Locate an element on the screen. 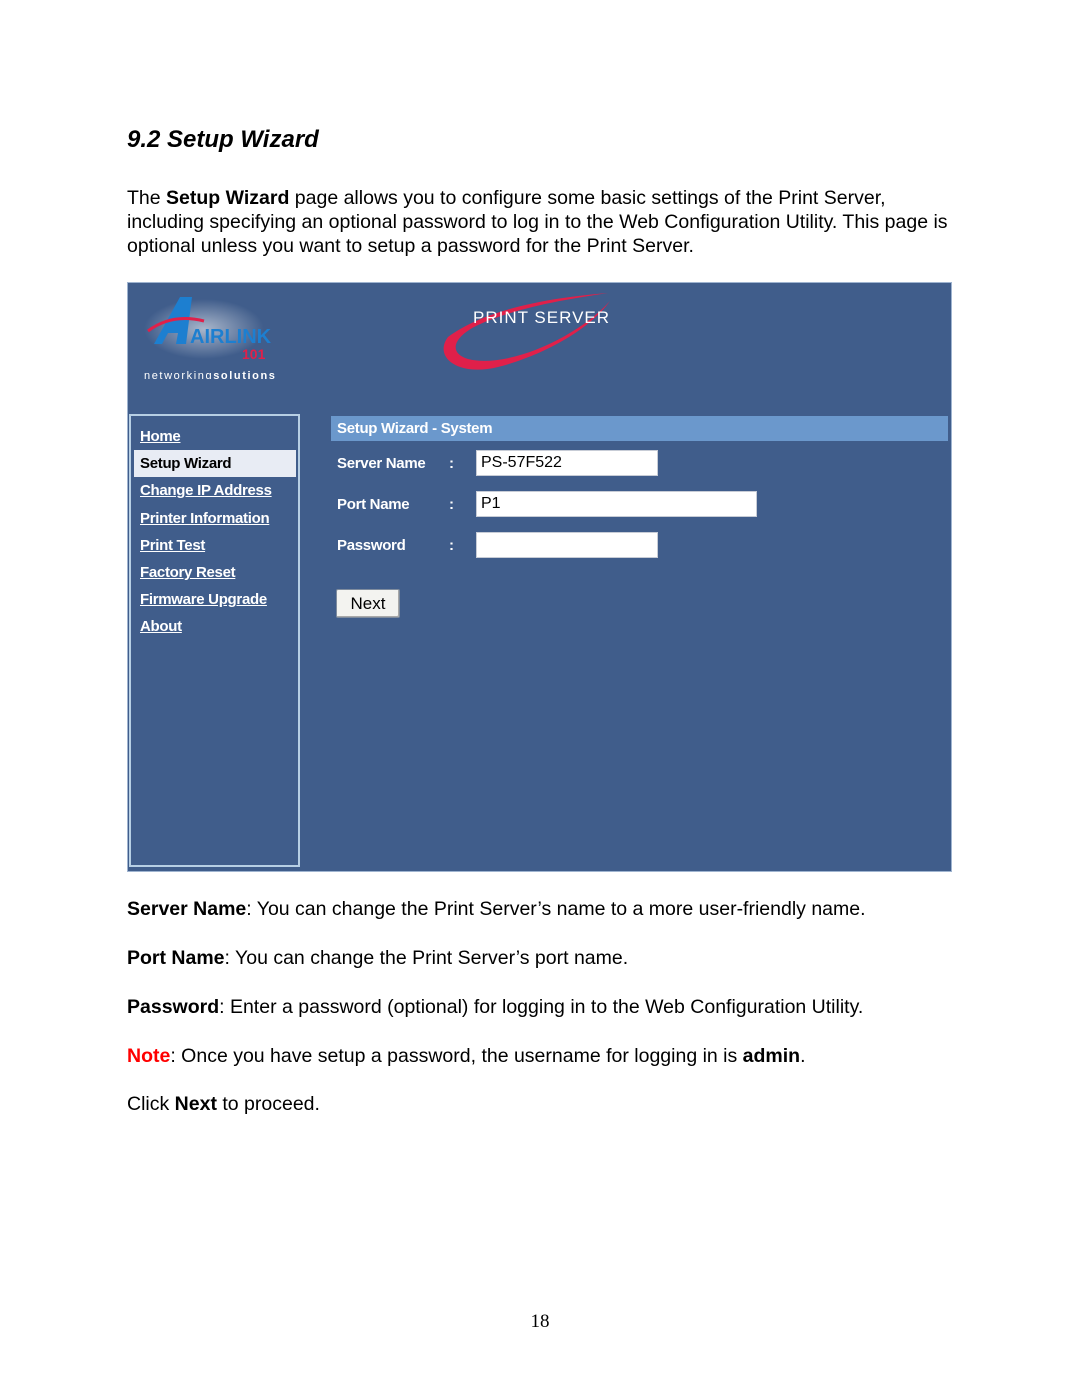 The image size is (1080, 1397). nav-link-print-test: Print Test is located at coordinates (172, 545).